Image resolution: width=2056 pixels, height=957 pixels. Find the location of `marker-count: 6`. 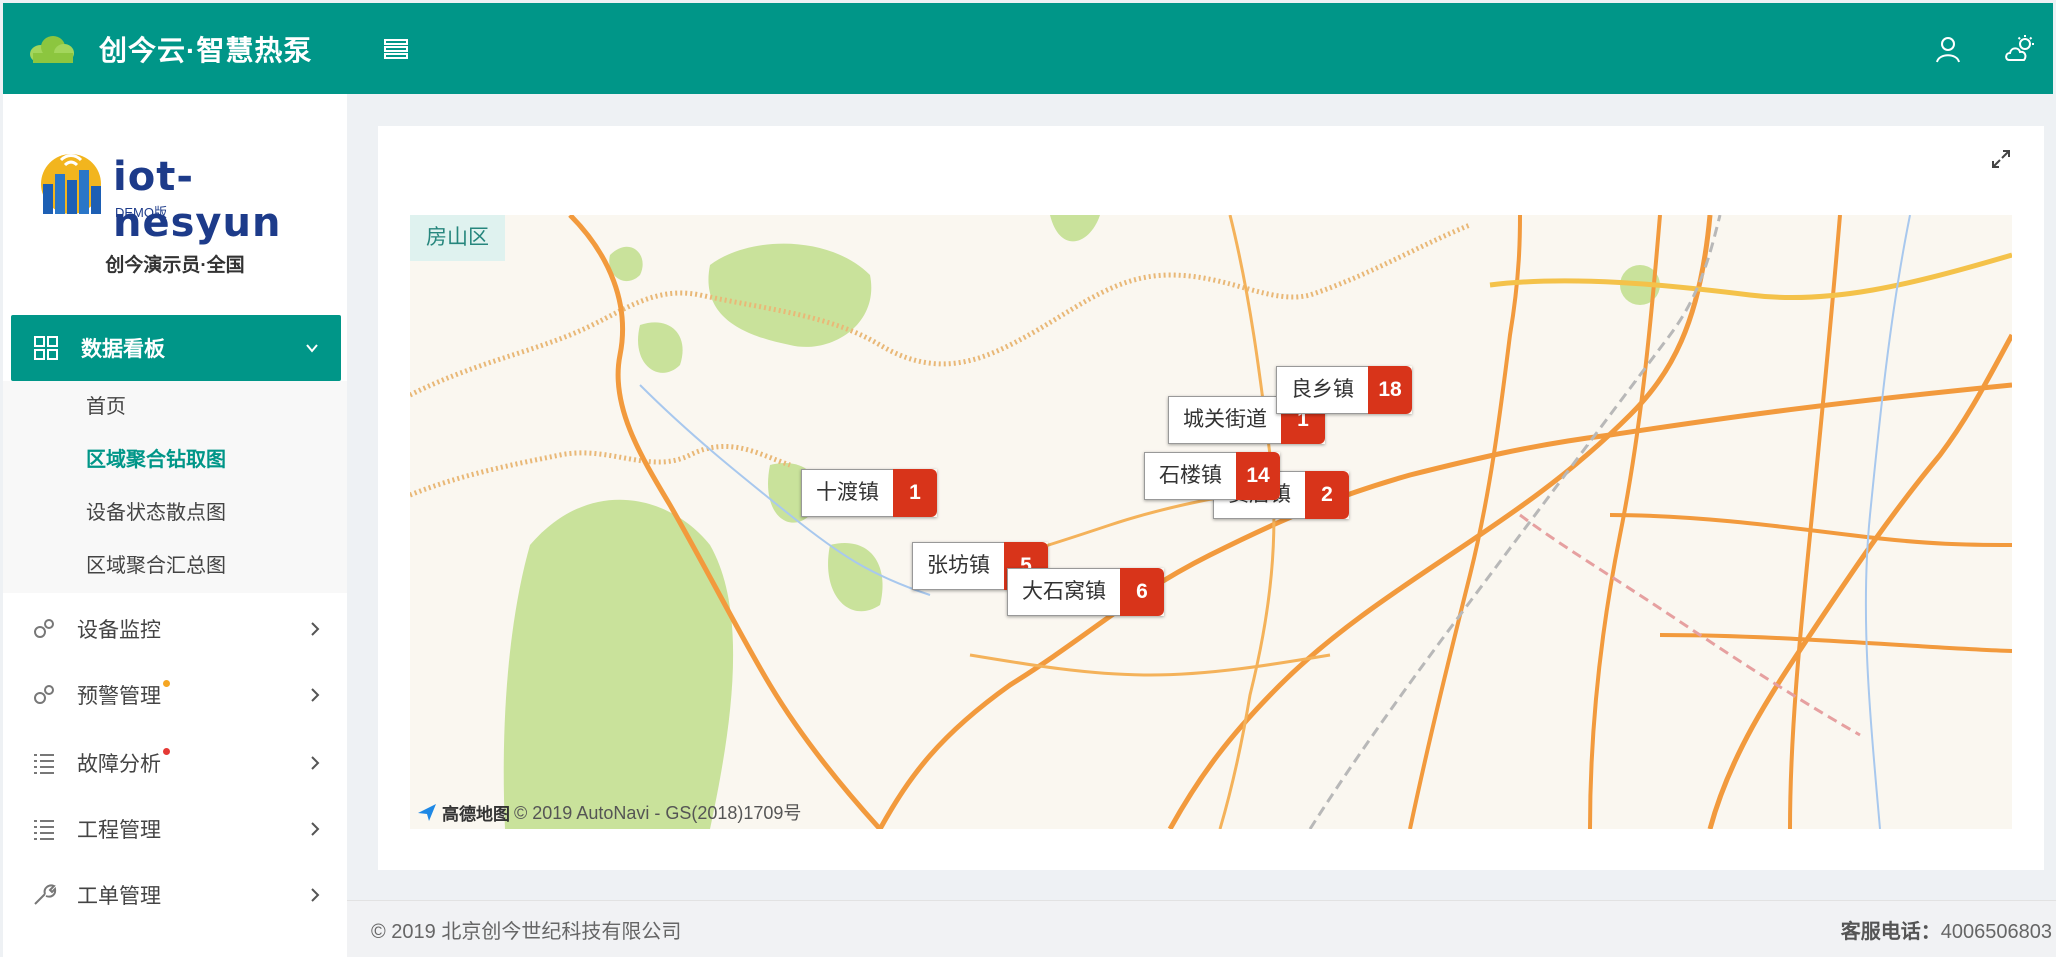

marker-count: 6 is located at coordinates (1142, 592).